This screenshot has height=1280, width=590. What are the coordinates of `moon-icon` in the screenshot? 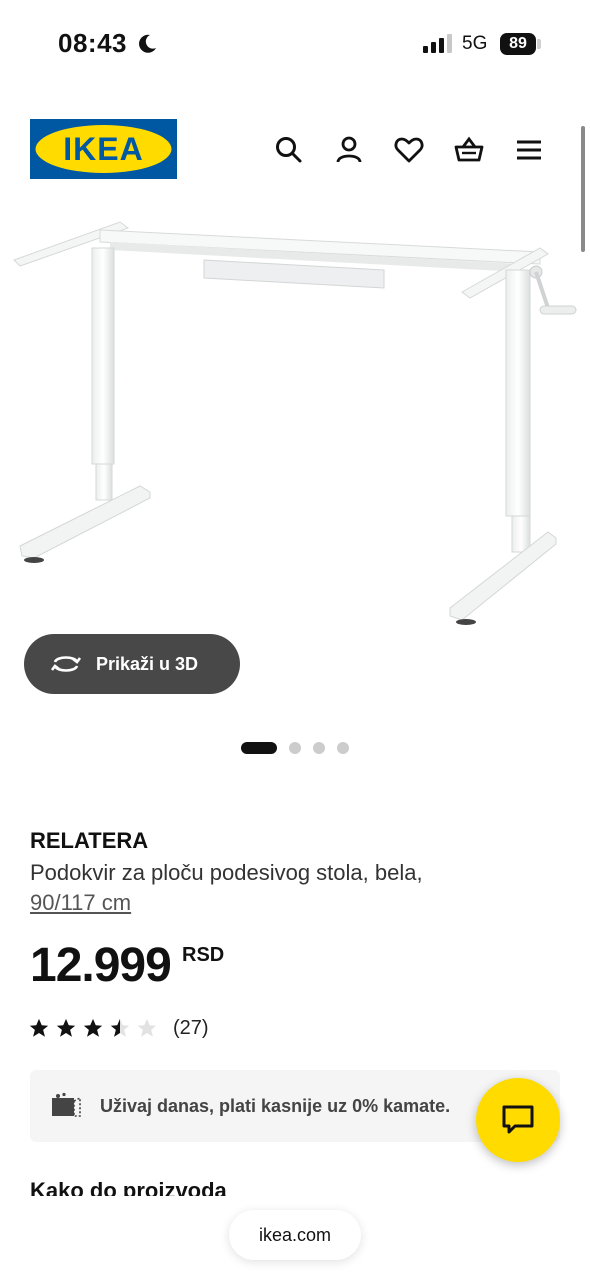 It's located at (147, 43).